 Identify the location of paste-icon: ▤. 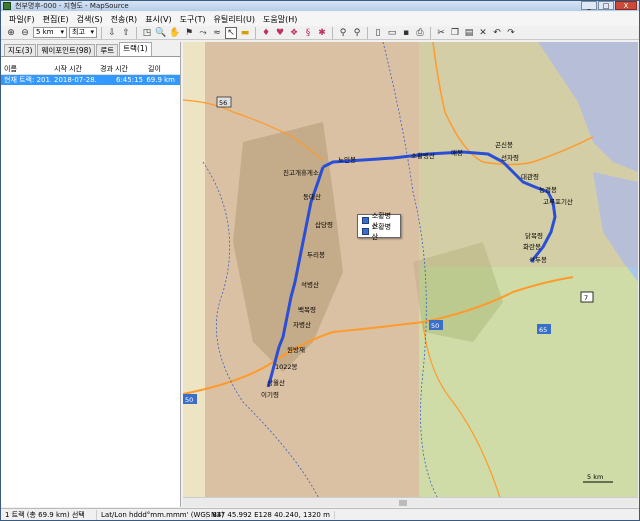
(469, 33).